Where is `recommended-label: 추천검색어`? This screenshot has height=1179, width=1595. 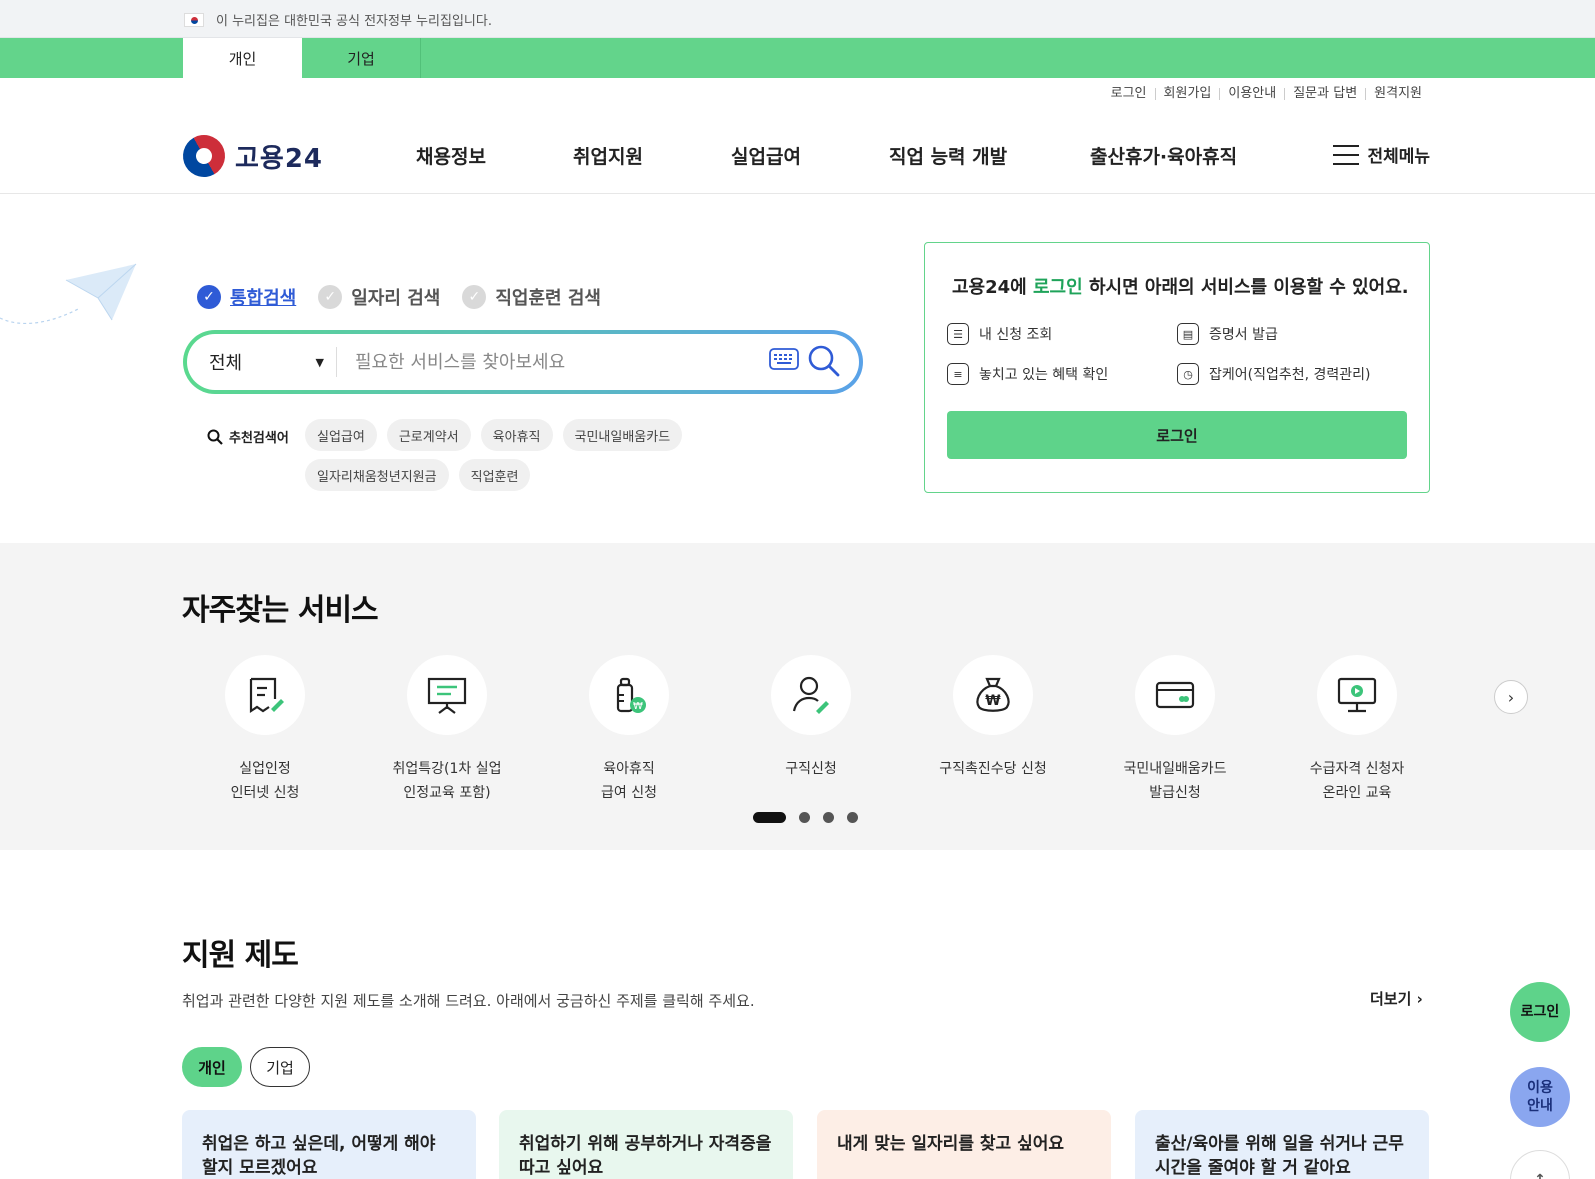 recommended-label: 추천검색어 is located at coordinates (248, 436).